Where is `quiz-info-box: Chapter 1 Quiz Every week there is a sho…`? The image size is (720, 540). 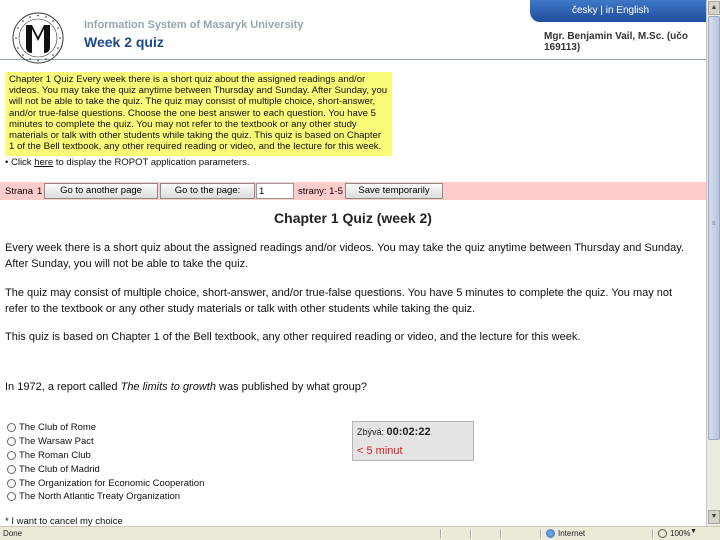 quiz-info-box: Chapter 1 Quiz Every week there is a sho… is located at coordinates (198, 114).